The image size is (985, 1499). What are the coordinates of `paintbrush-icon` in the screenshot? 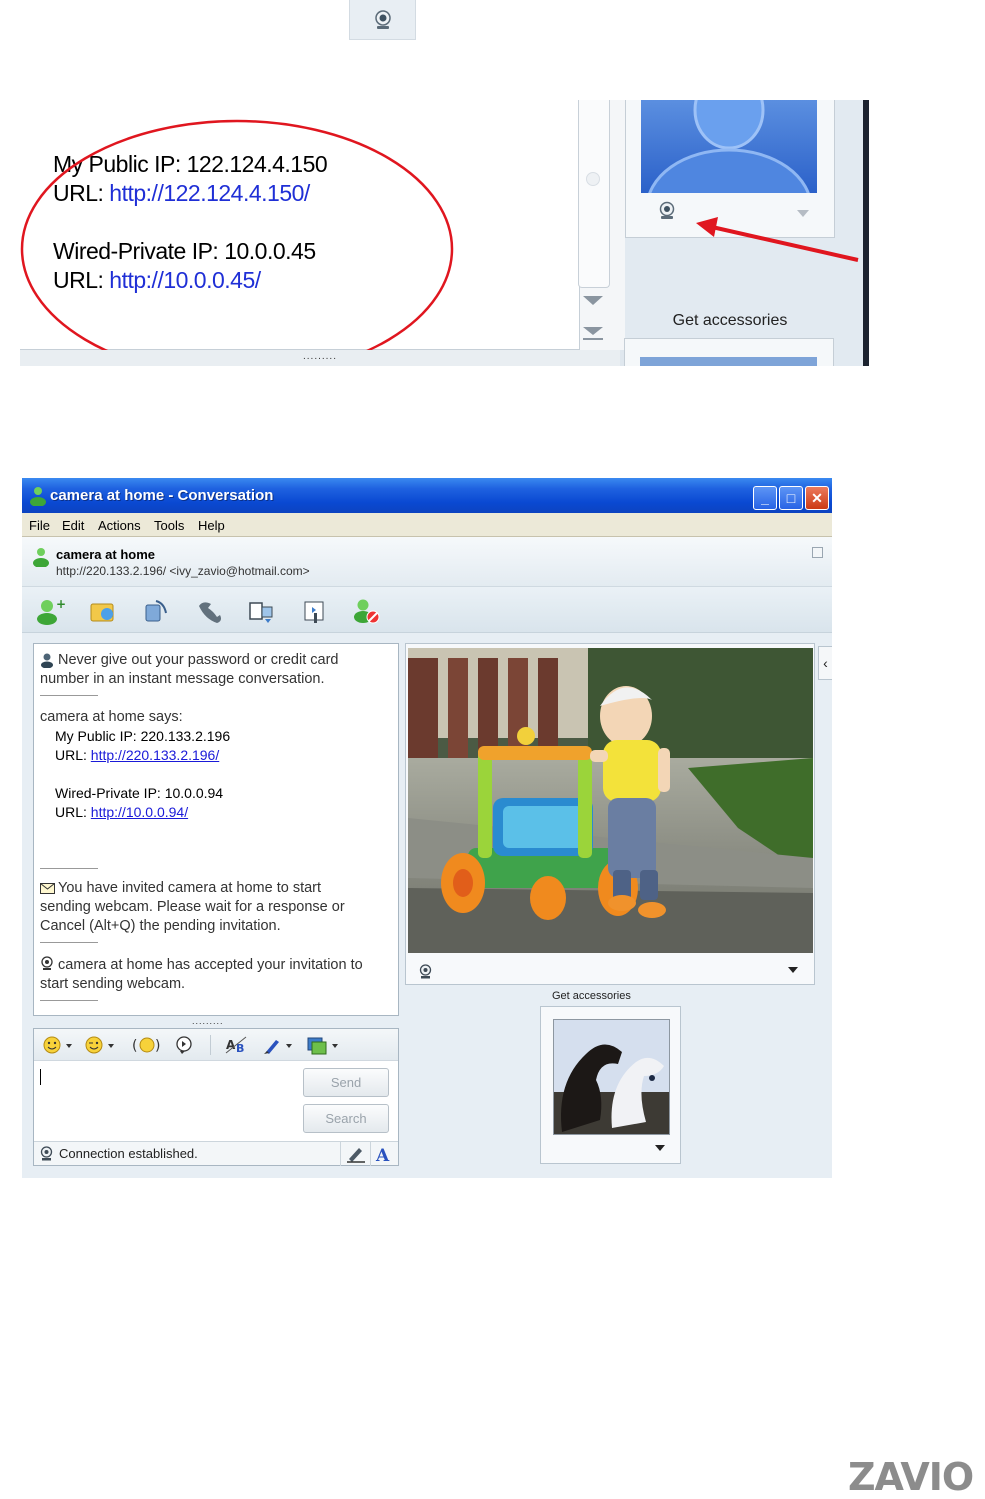 It's located at (278, 1045).